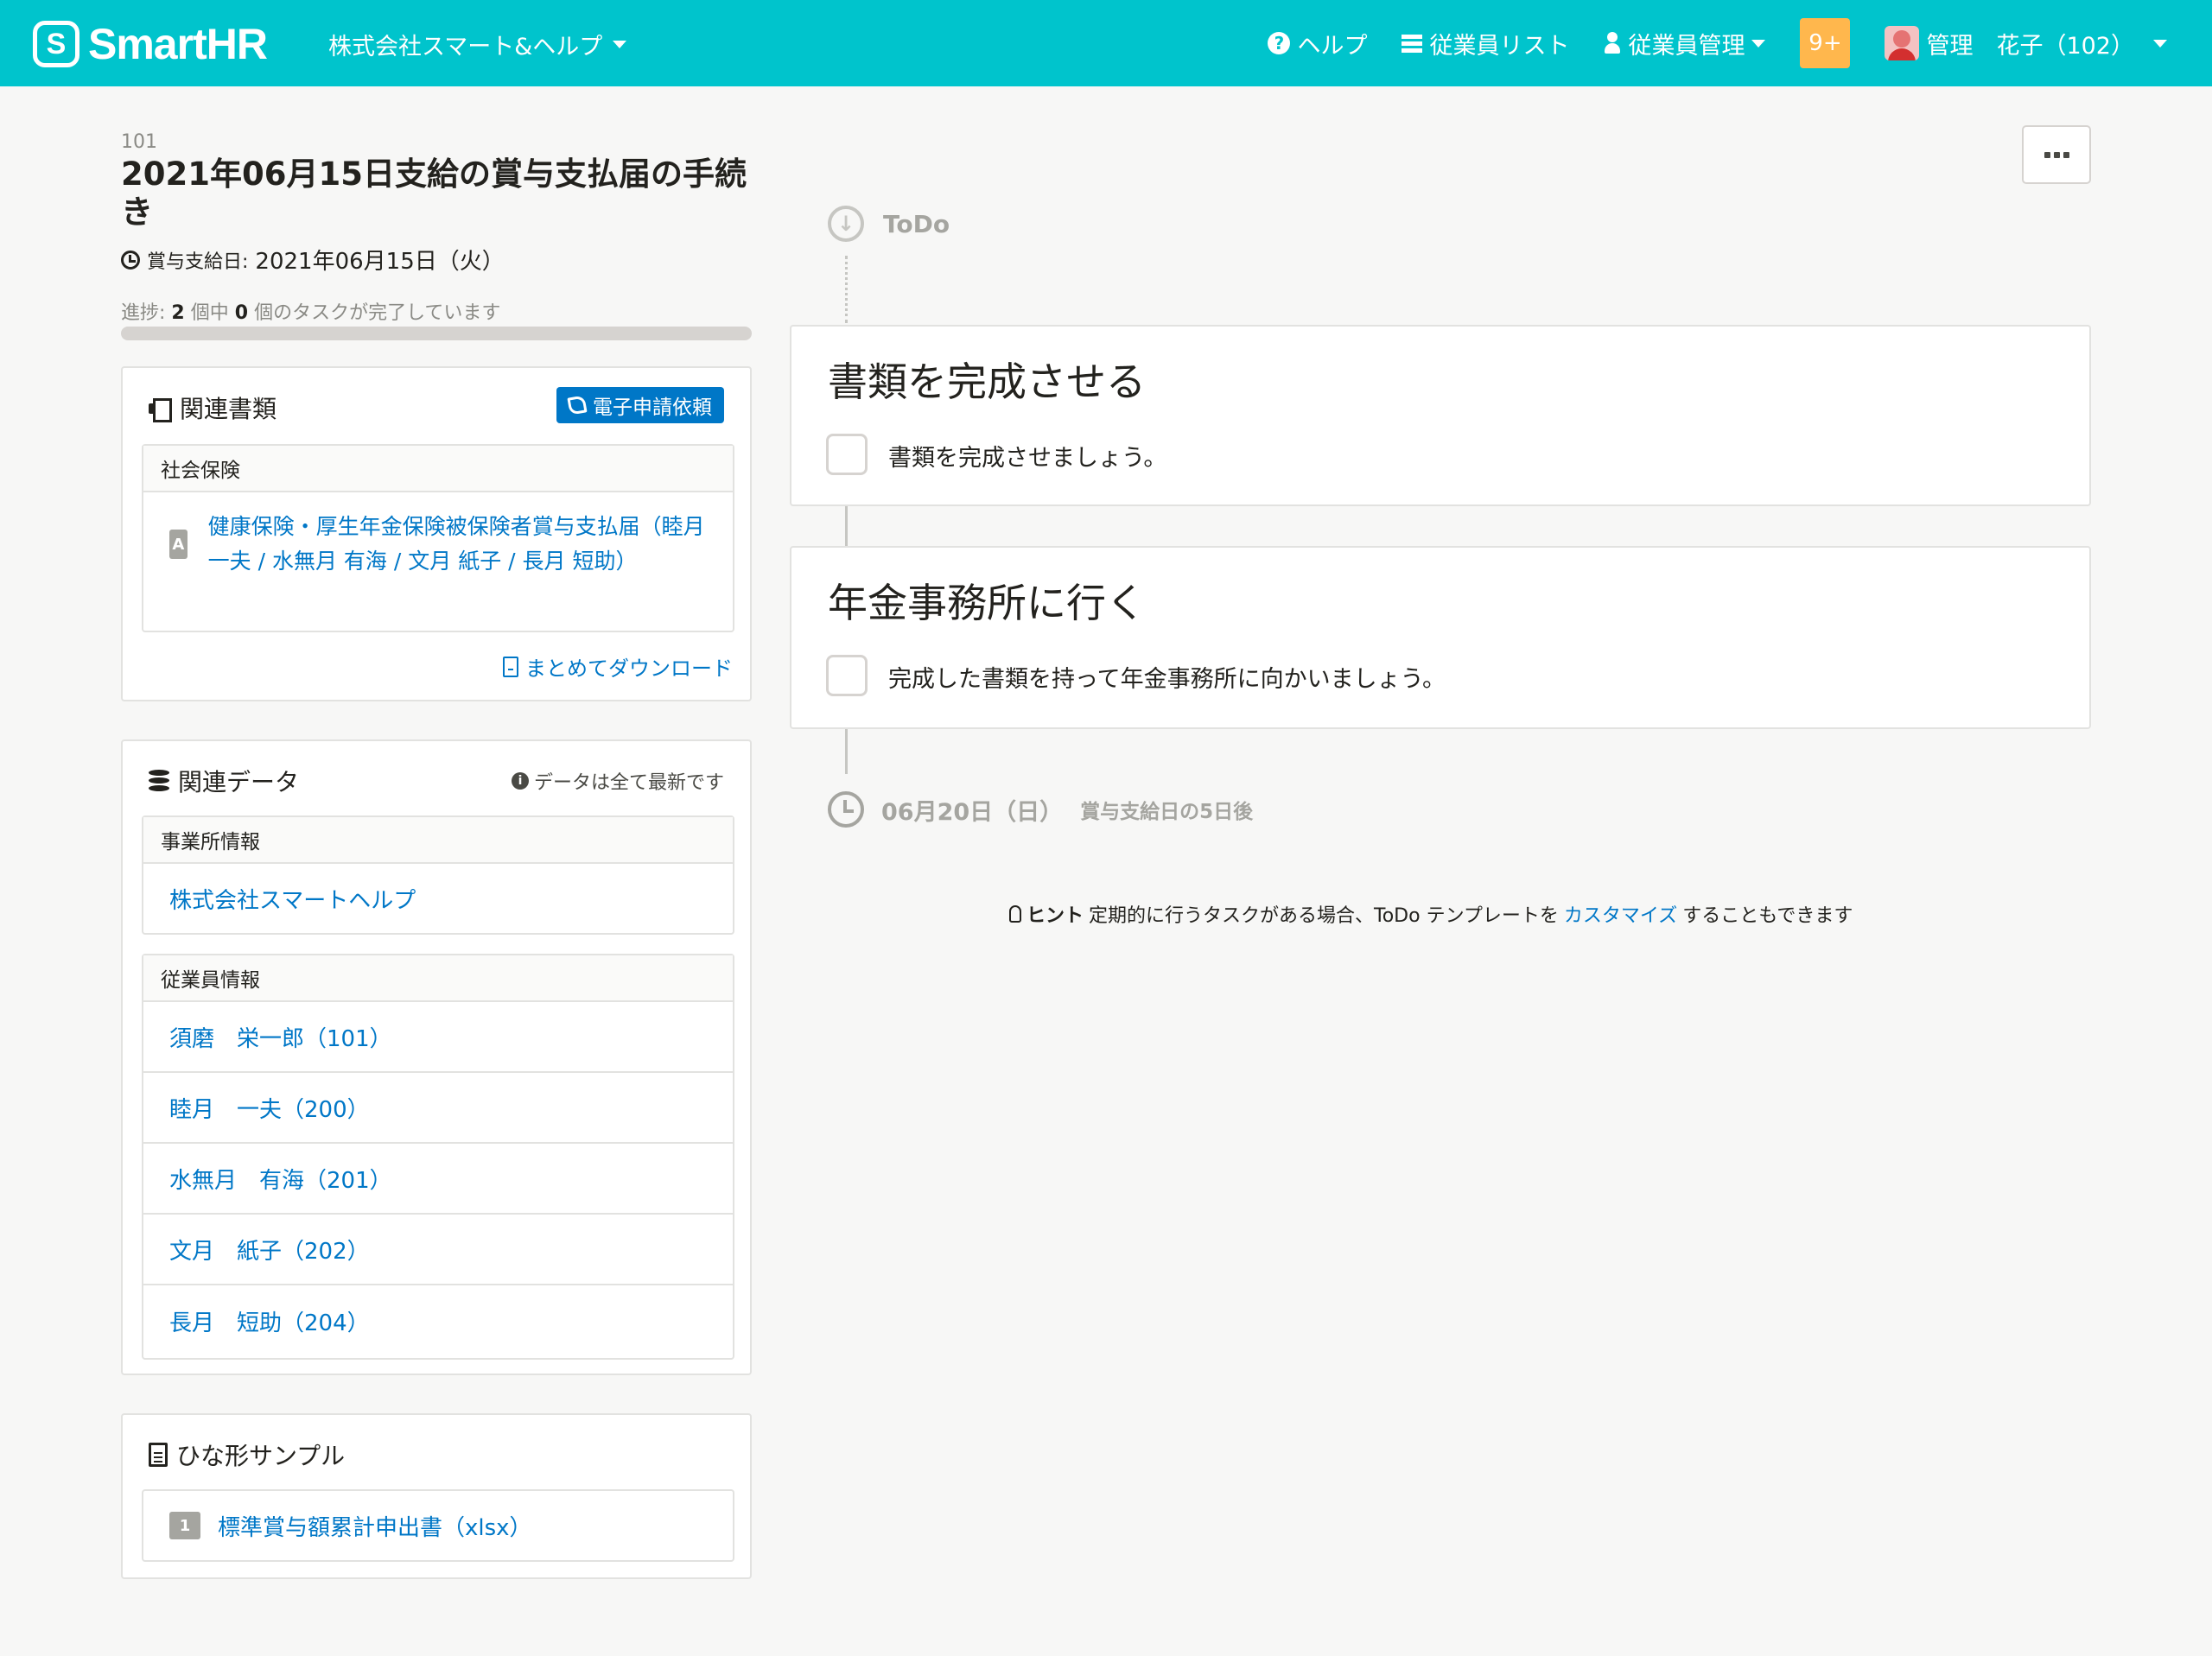  Describe the element at coordinates (438, 1250) in the screenshot. I see `employee-link: 文月 紙子（202）` at that location.